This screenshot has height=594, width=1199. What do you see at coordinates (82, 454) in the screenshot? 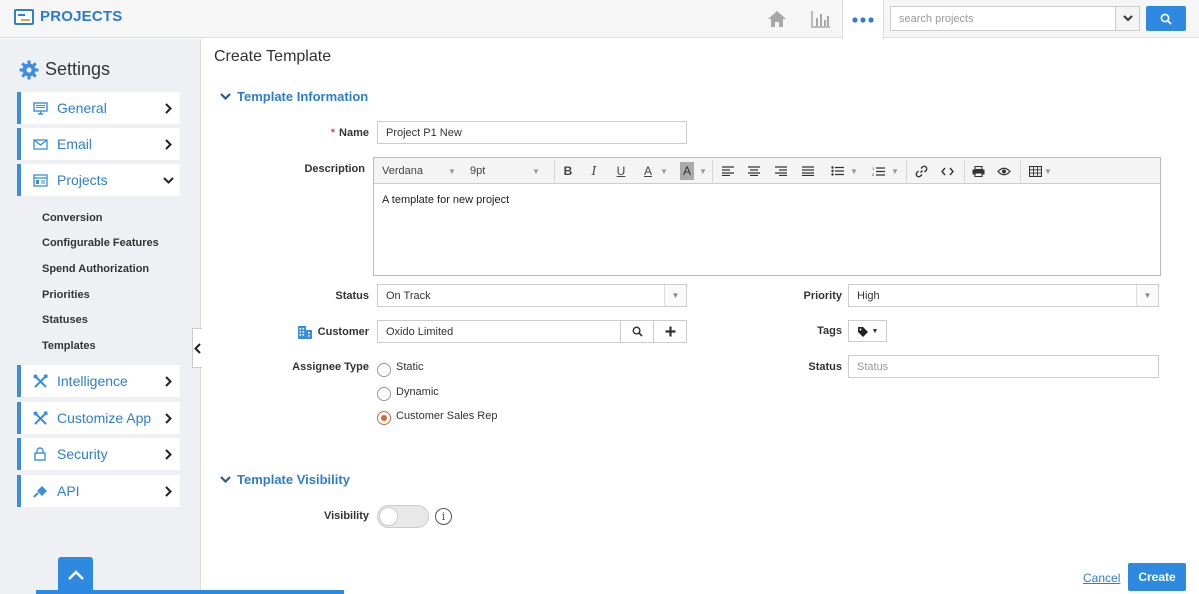
I see `sidebar-item-label: Security` at bounding box center [82, 454].